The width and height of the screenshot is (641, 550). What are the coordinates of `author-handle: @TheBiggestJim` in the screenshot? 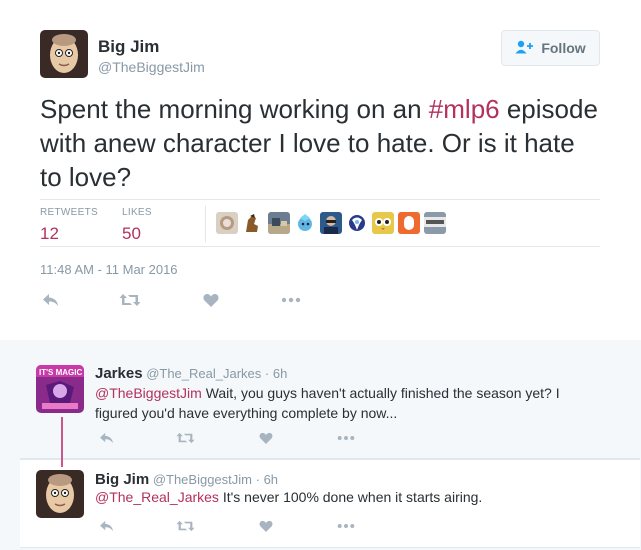 It's located at (151, 67).